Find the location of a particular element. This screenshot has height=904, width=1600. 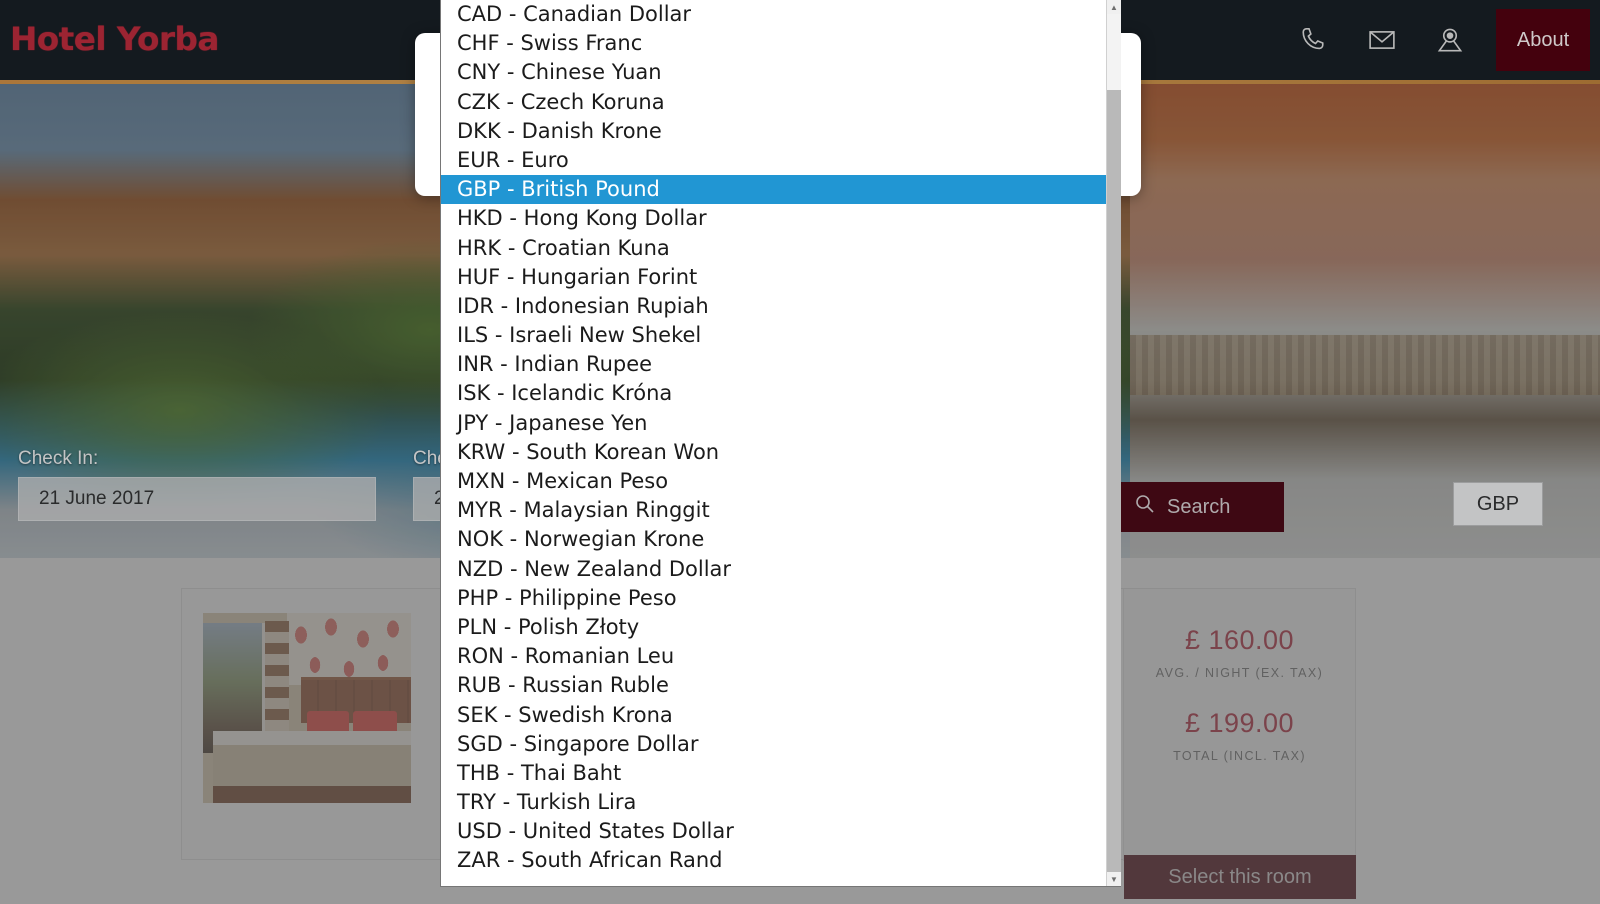

currency-option: RON - Romanian Leu is located at coordinates (774, 656).